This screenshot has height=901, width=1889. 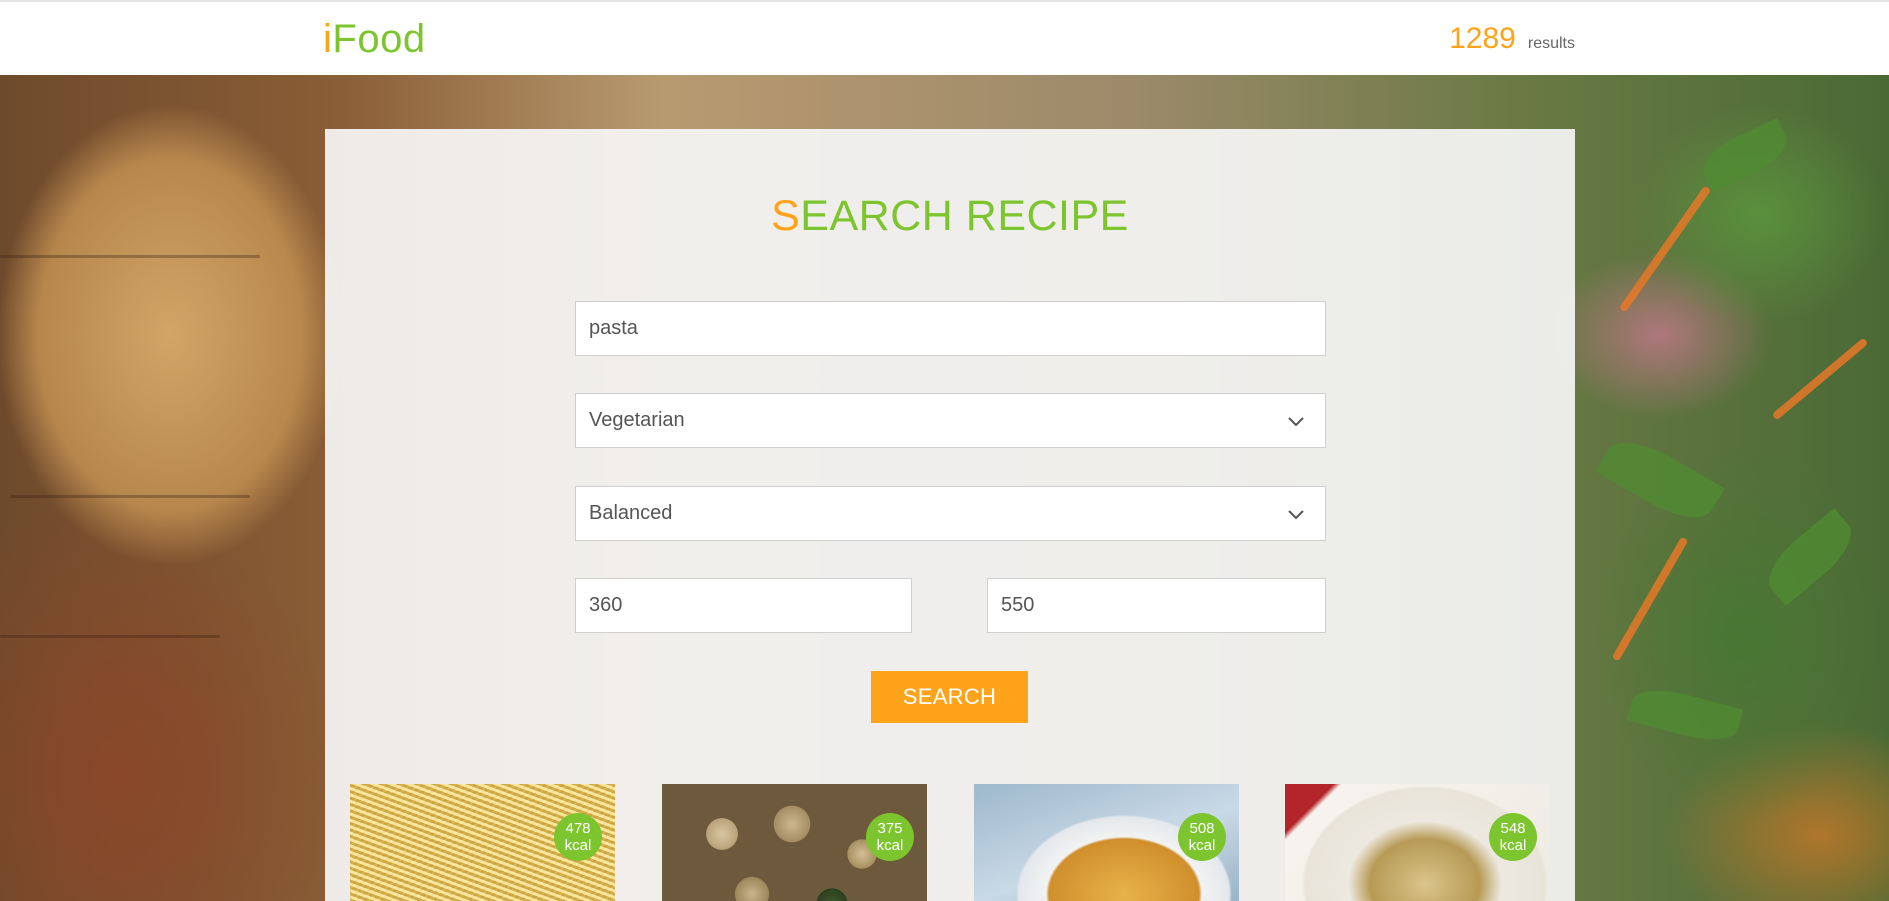 What do you see at coordinates (379, 39) in the screenshot?
I see `logo-text: Food` at bounding box center [379, 39].